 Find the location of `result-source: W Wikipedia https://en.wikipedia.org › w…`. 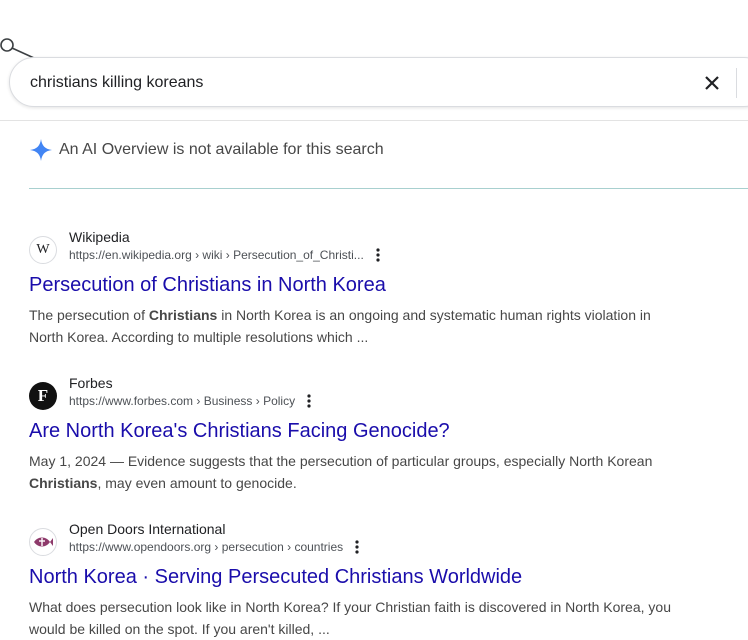

result-source: W Wikipedia https://en.wikipedia.org › w… is located at coordinates (379, 249).